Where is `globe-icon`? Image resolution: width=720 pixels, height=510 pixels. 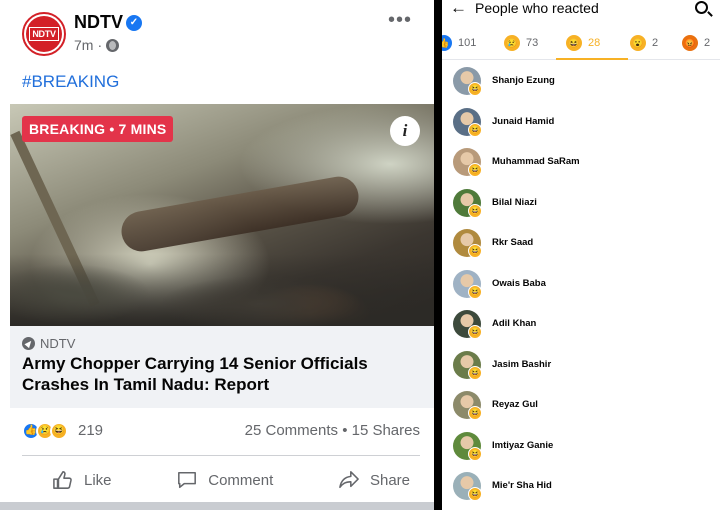 globe-icon is located at coordinates (113, 45).